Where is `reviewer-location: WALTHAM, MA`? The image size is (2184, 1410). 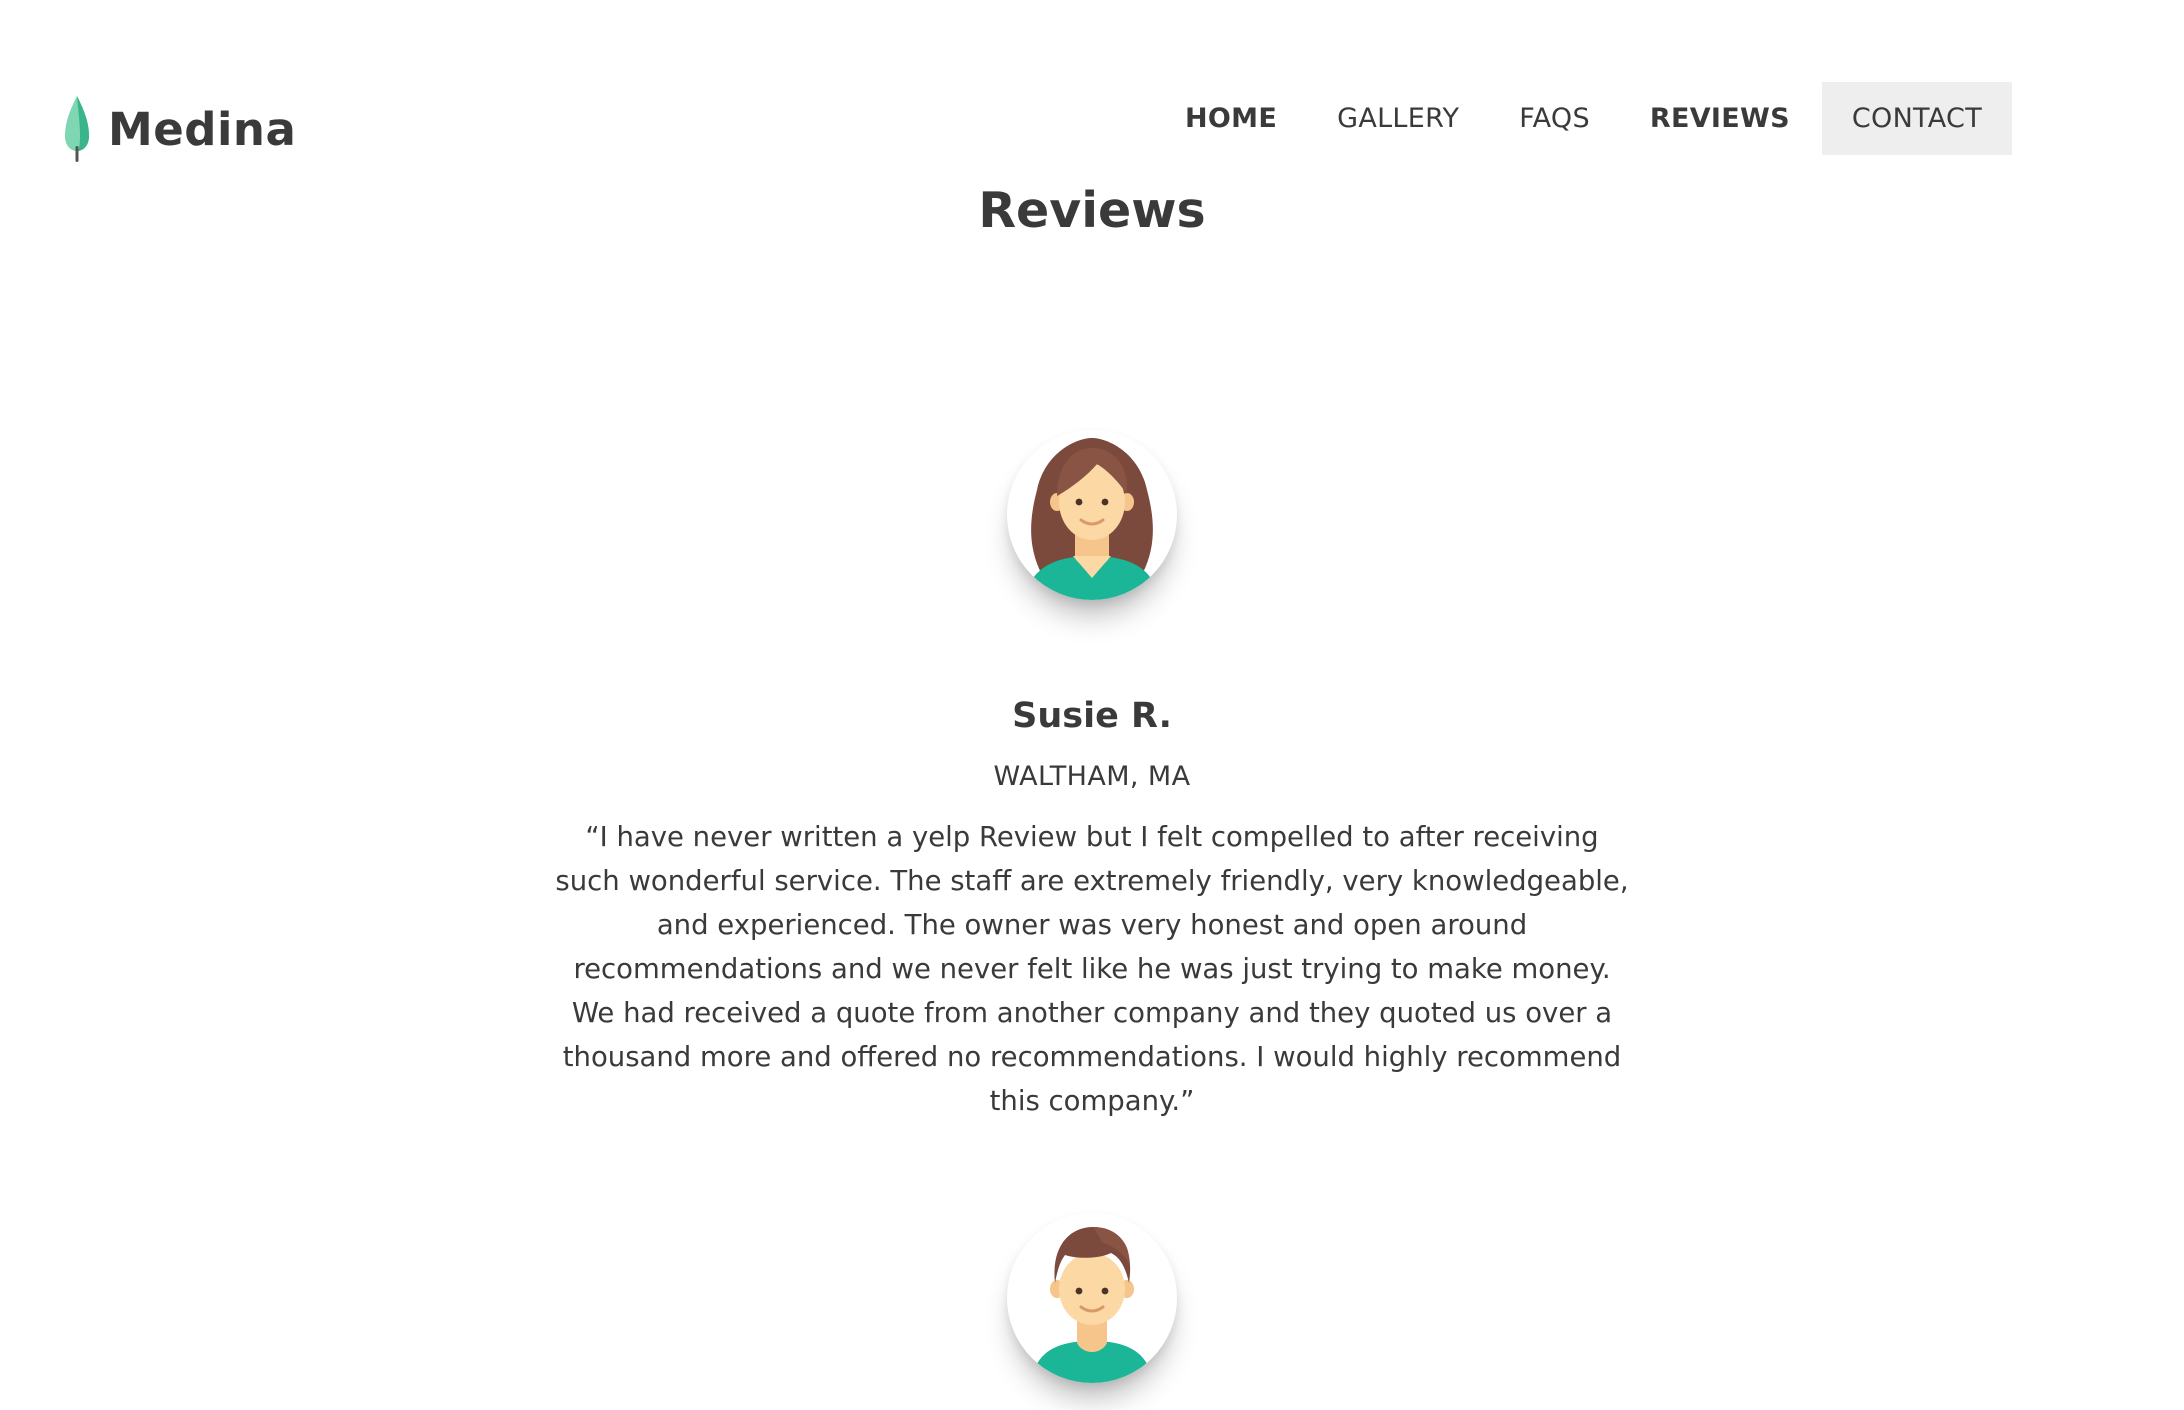 reviewer-location: WALTHAM, MA is located at coordinates (1092, 776).